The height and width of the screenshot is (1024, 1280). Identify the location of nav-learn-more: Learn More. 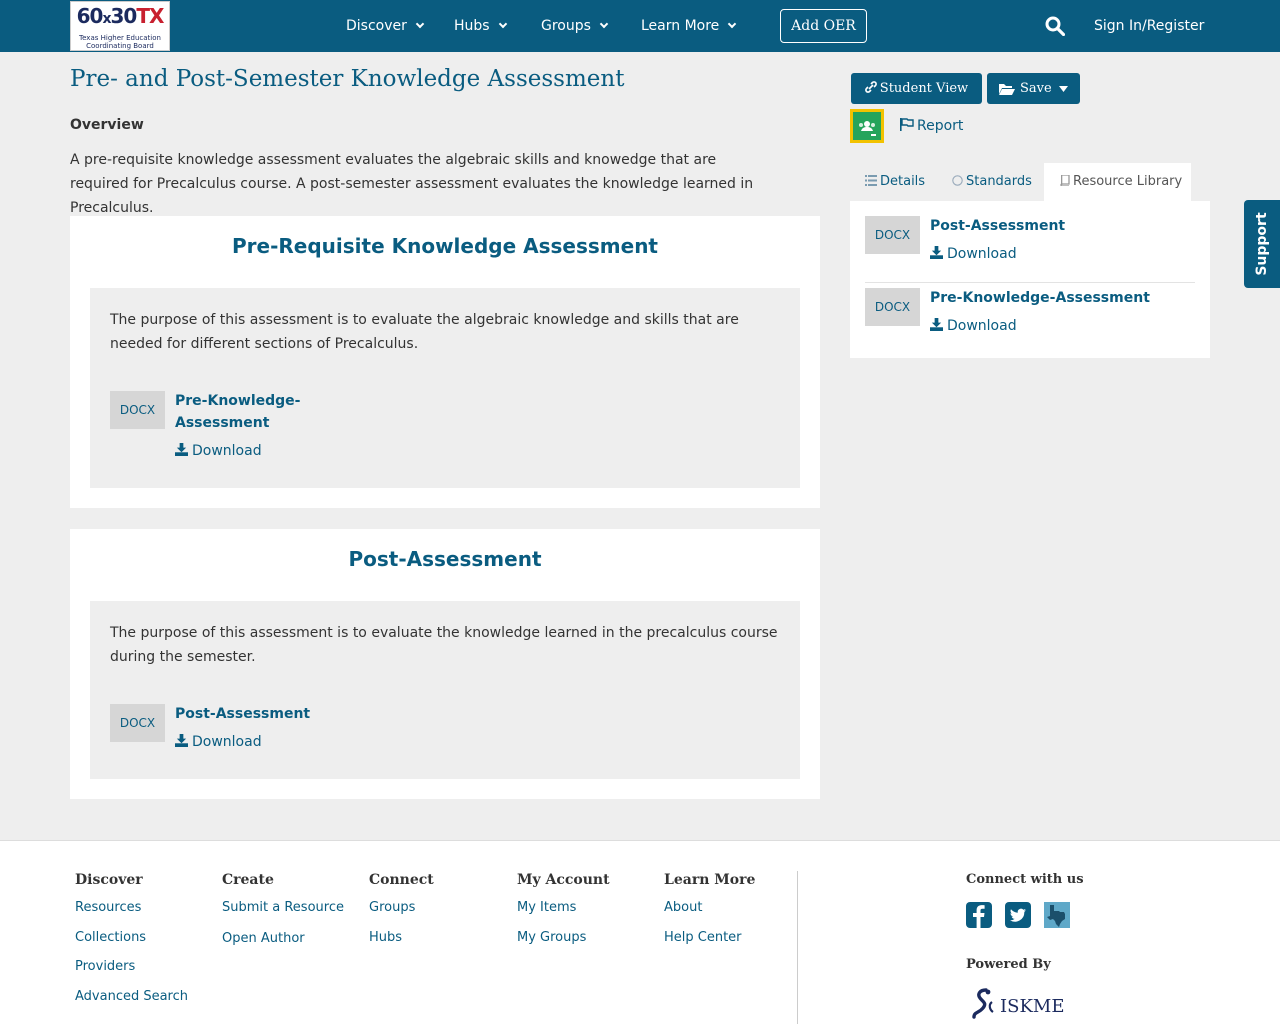
(689, 26).